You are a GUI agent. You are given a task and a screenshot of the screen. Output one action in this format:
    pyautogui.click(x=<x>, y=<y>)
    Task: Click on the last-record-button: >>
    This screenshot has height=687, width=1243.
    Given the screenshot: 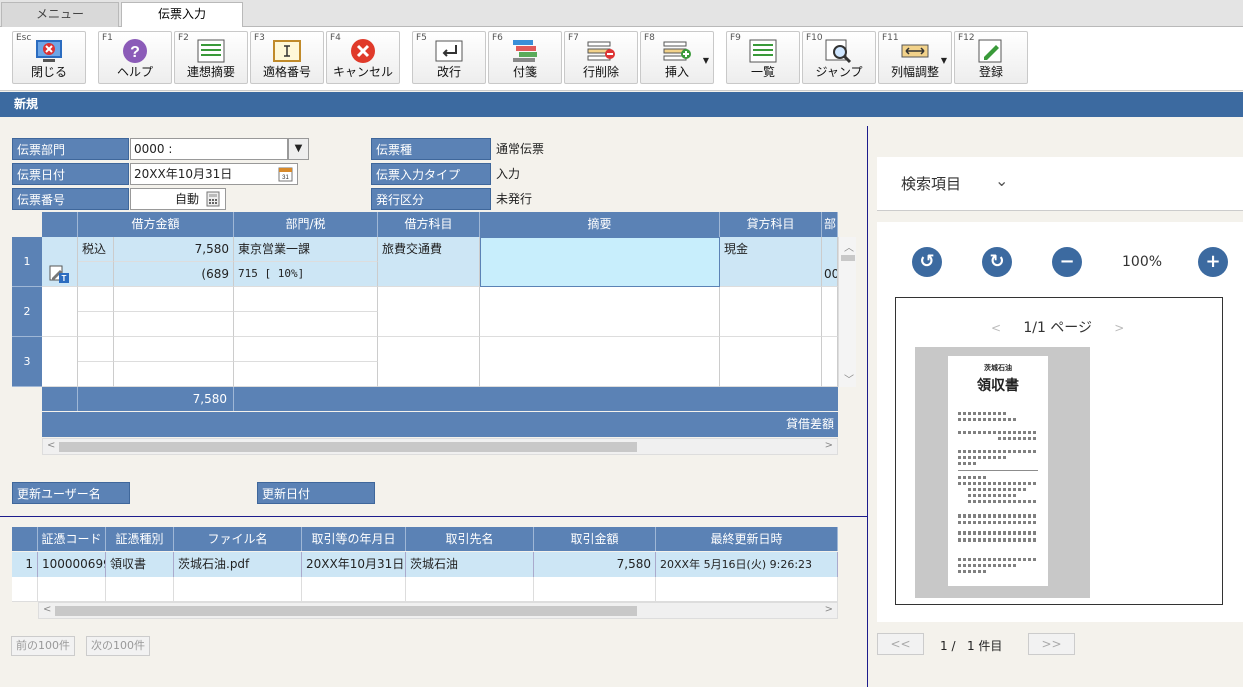 What is the action you would take?
    pyautogui.click(x=1051, y=644)
    